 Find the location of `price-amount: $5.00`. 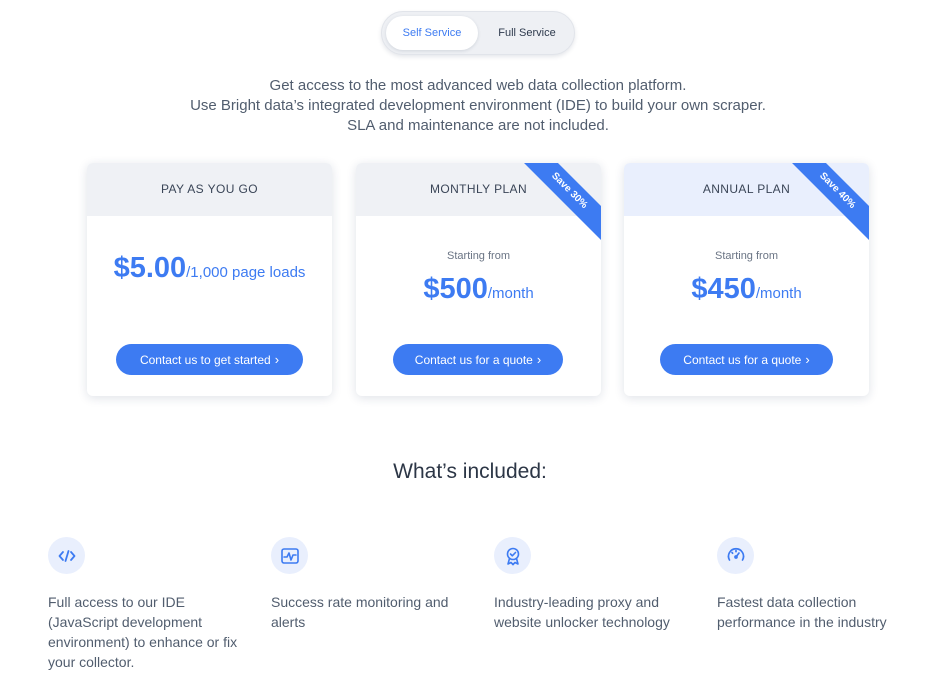

price-amount: $5.00 is located at coordinates (150, 268).